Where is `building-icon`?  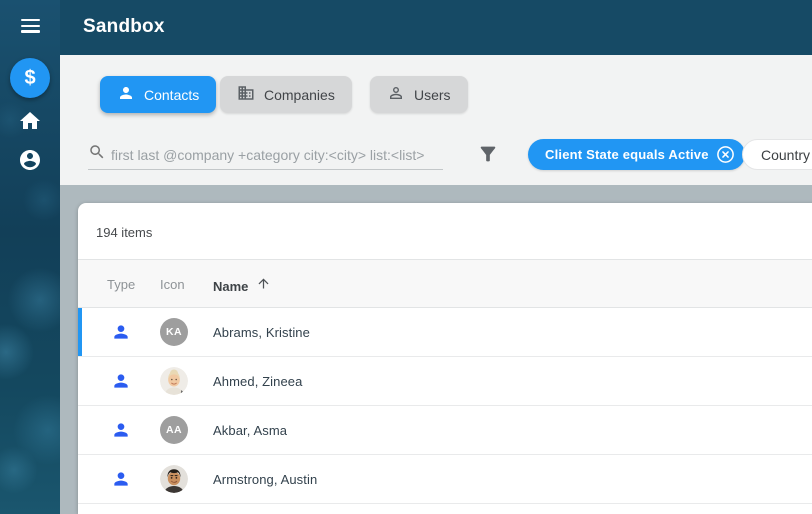
building-icon is located at coordinates (246, 94).